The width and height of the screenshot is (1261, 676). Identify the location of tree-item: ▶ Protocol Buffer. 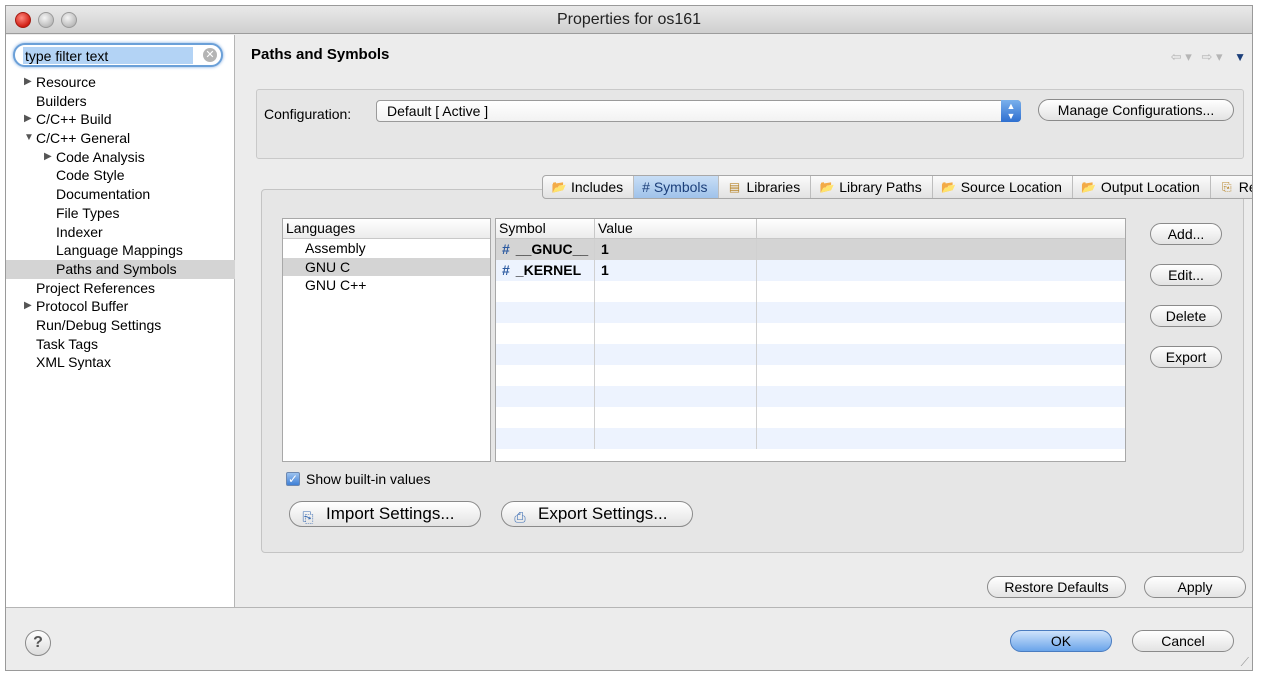
(120, 306).